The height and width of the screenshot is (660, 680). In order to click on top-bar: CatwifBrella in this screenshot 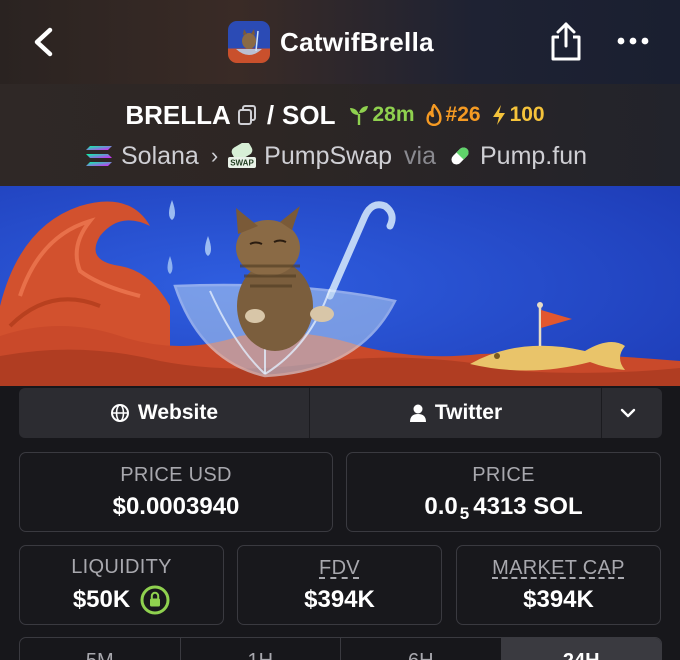, I will do `click(340, 42)`.